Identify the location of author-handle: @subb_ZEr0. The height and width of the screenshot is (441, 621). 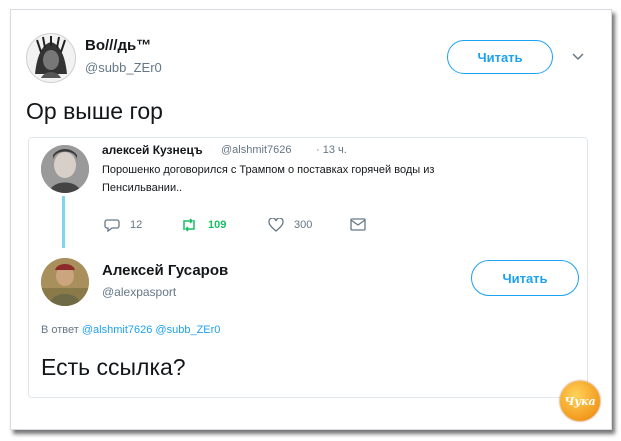
(123, 67).